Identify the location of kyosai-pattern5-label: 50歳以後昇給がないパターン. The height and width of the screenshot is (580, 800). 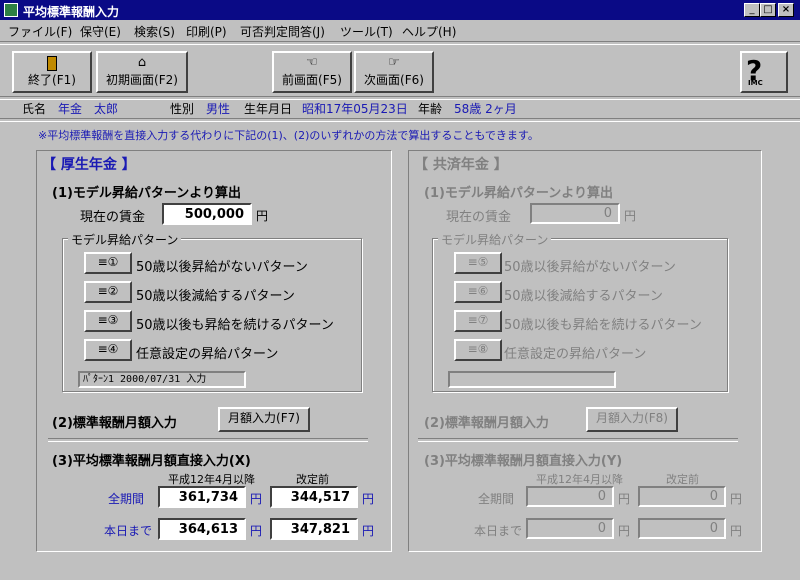
(590, 267).